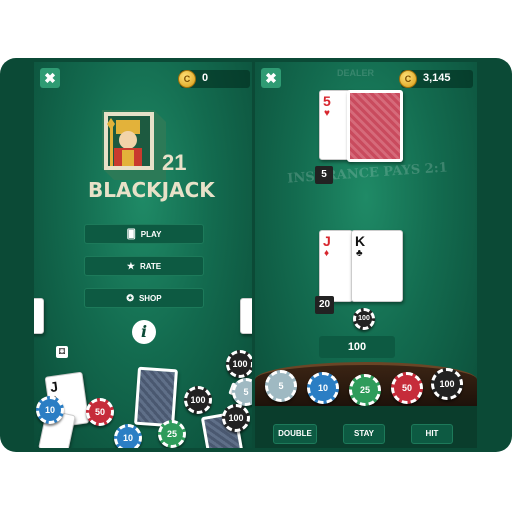  I want to click on player-card: J ♦, so click(336, 266).